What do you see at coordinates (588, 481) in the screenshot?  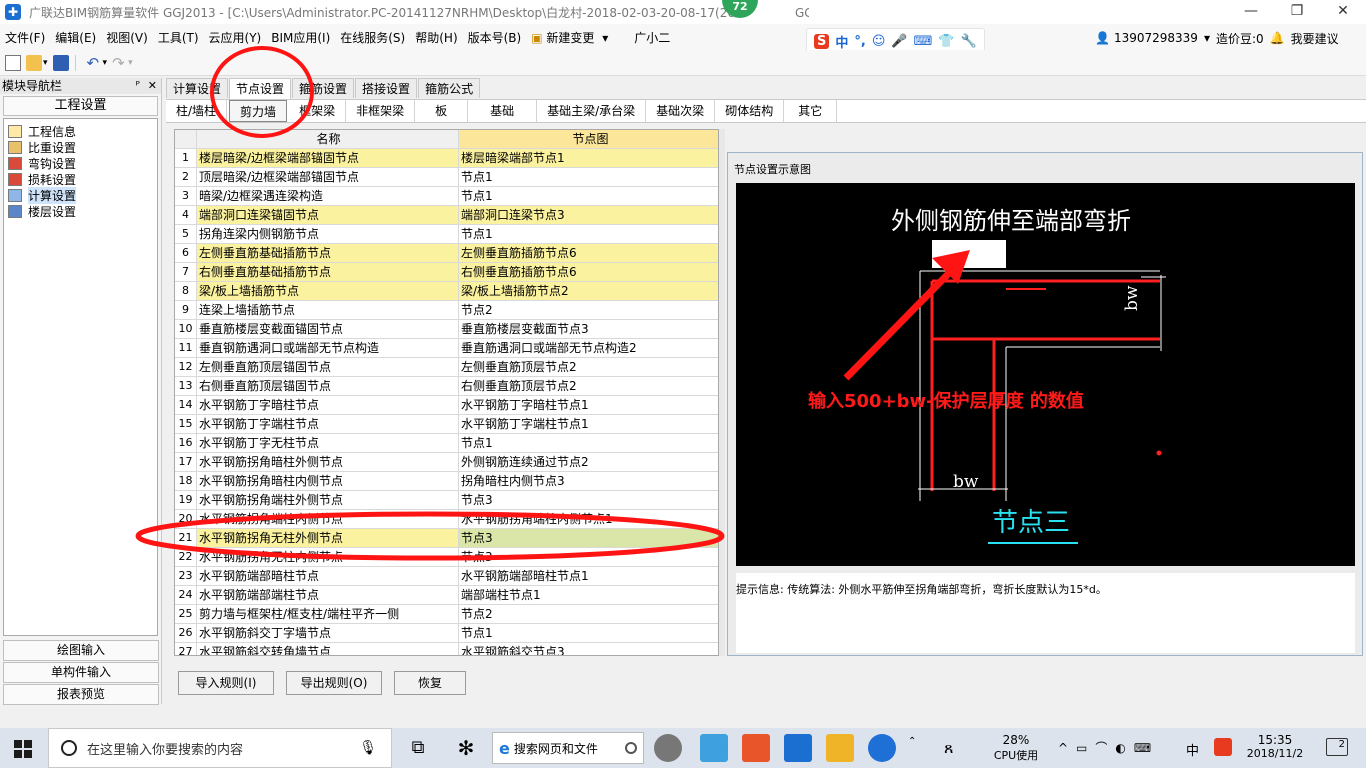 I see `row-node-cell: 拐角暗柱内侧节点3` at bounding box center [588, 481].